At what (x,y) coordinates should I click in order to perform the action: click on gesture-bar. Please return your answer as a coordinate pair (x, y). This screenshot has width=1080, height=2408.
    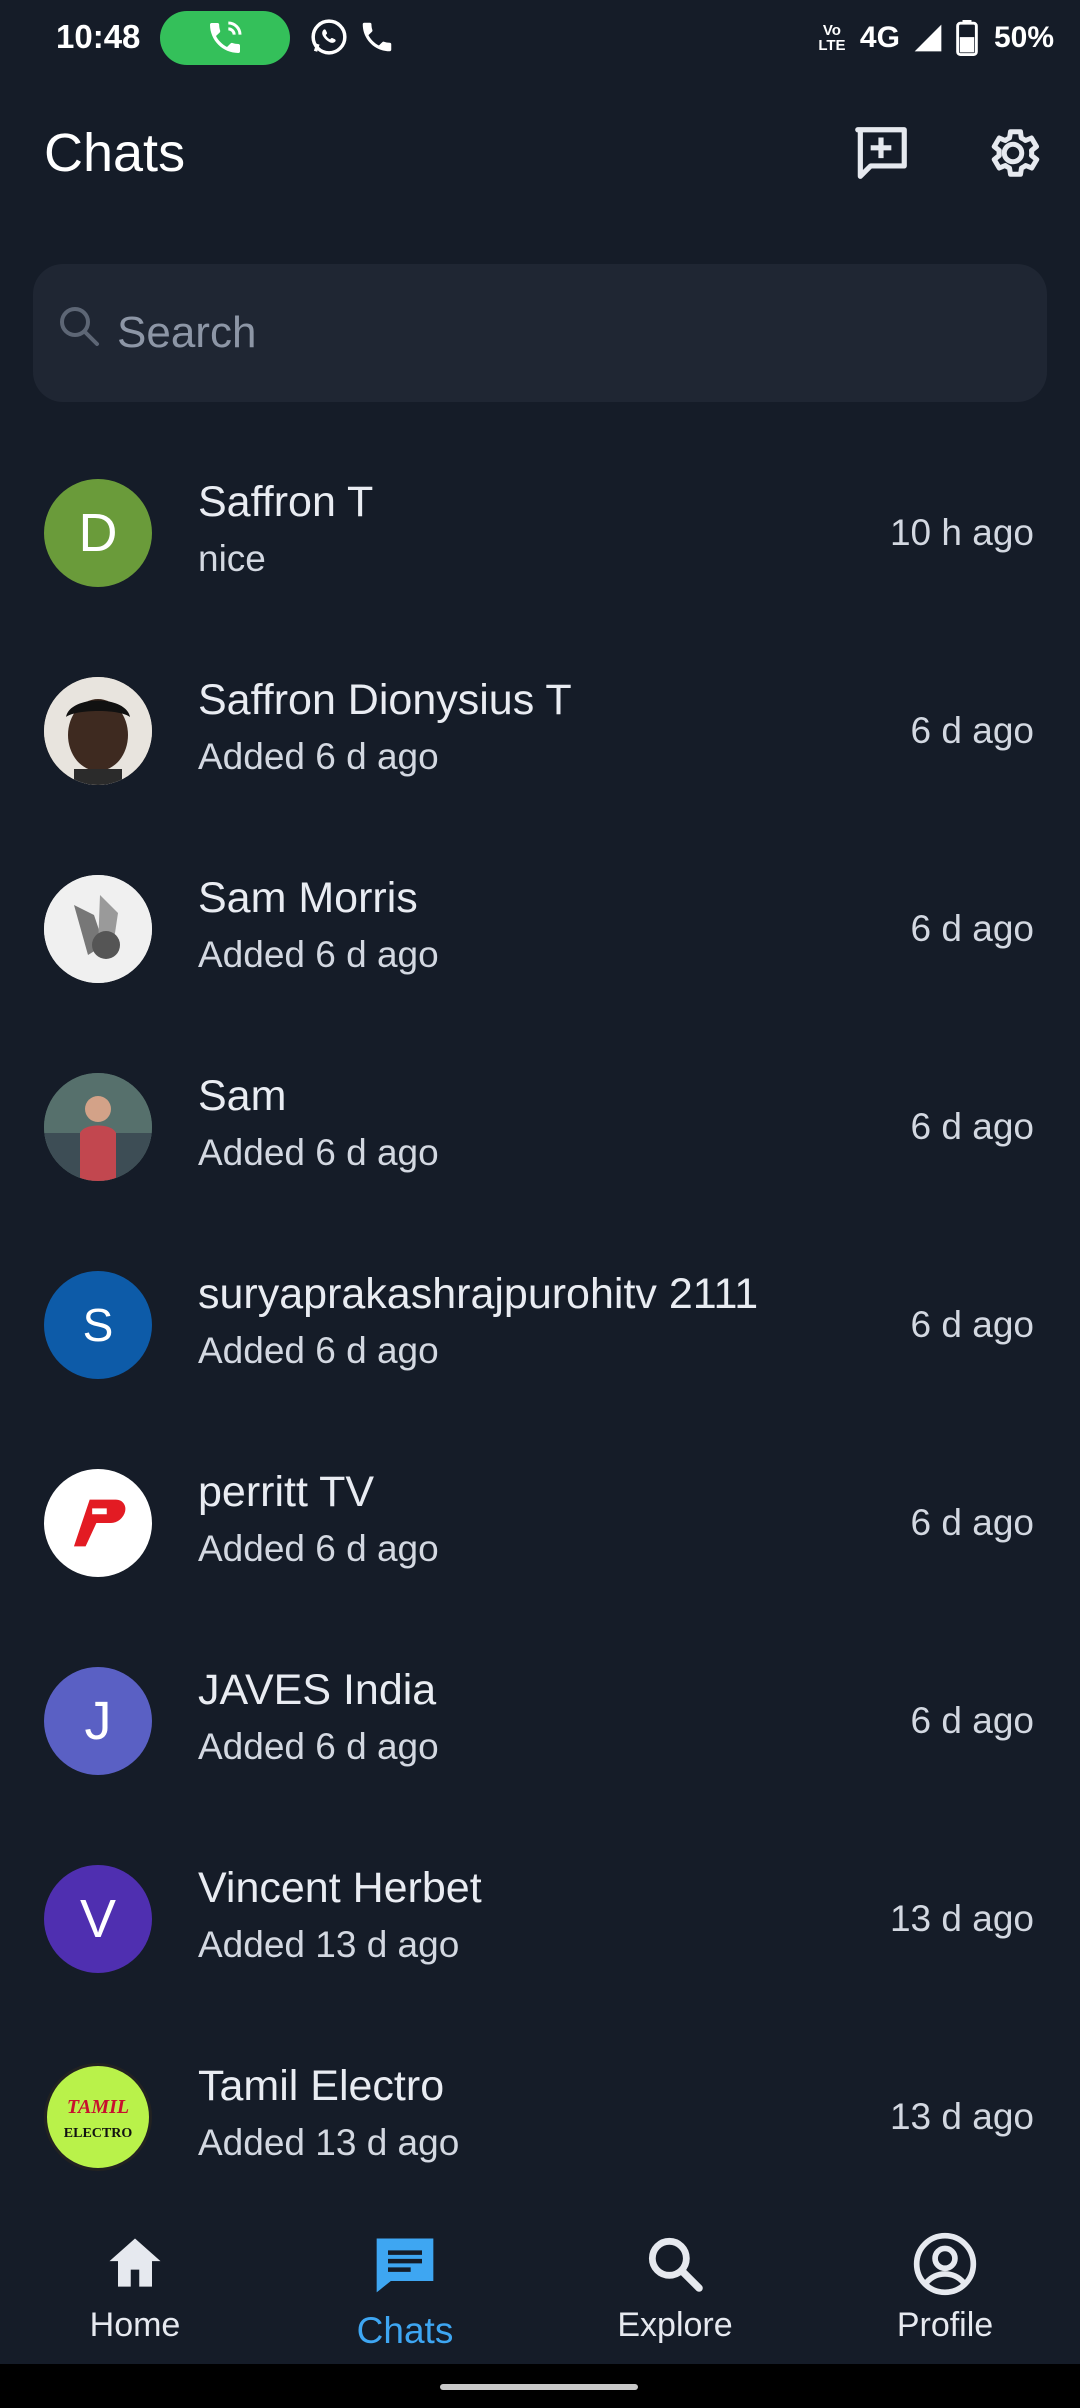
    Looking at the image, I should click on (540, 2386).